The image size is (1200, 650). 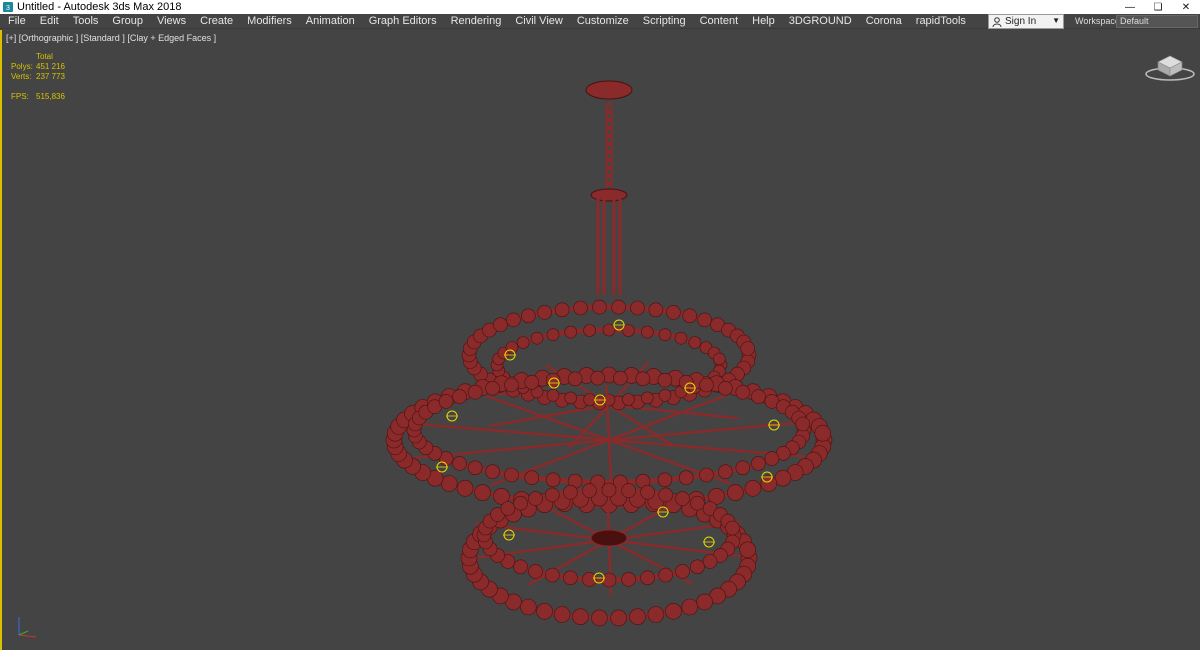 What do you see at coordinates (127, 21) in the screenshot?
I see `menu-group: Group` at bounding box center [127, 21].